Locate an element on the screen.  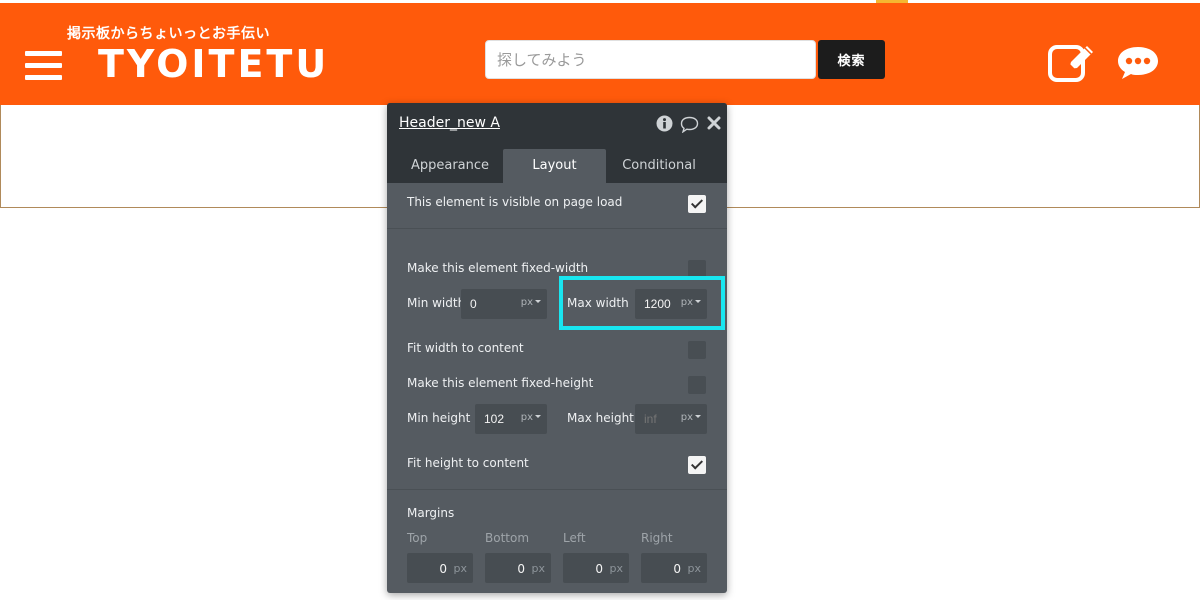
min-height-unit-dropdown: px is located at coordinates (531, 417).